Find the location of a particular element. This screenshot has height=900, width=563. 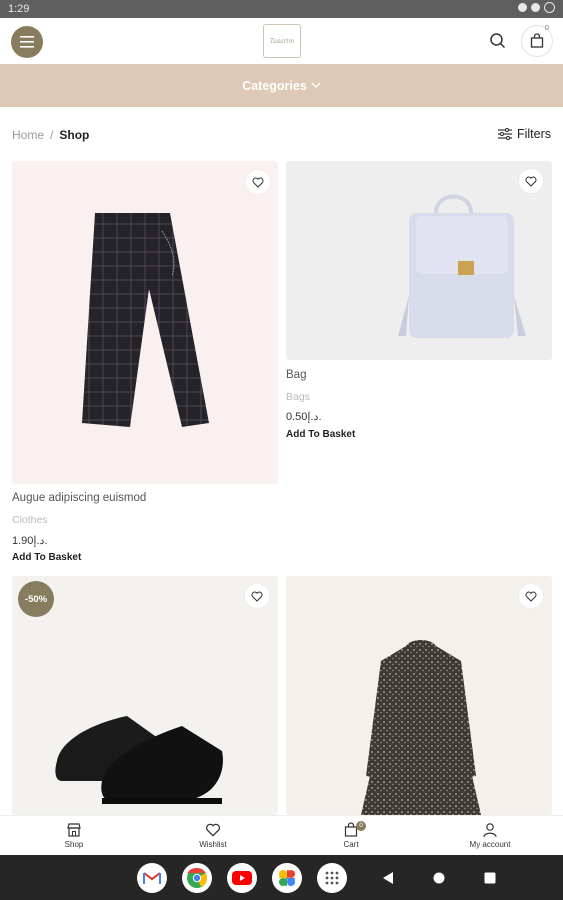

search-button is located at coordinates (498, 41).